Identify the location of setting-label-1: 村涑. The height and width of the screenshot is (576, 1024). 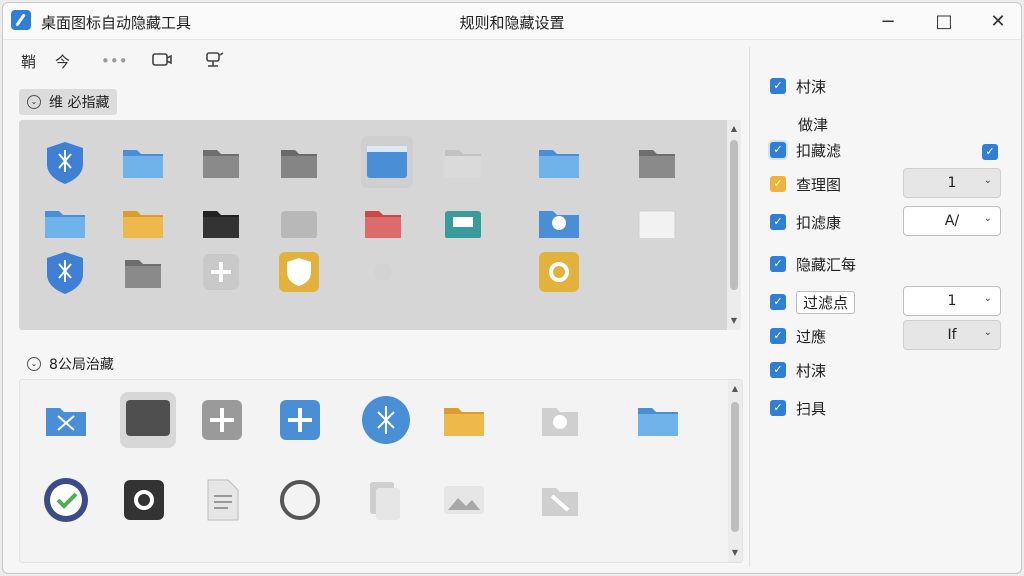
(811, 86).